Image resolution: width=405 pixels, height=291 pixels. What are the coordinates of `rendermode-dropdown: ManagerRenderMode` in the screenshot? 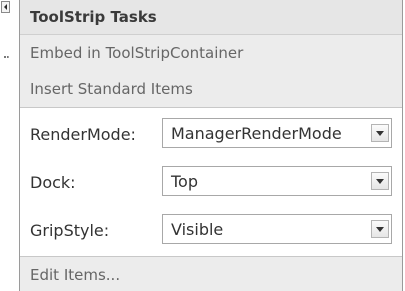 It's located at (277, 133).